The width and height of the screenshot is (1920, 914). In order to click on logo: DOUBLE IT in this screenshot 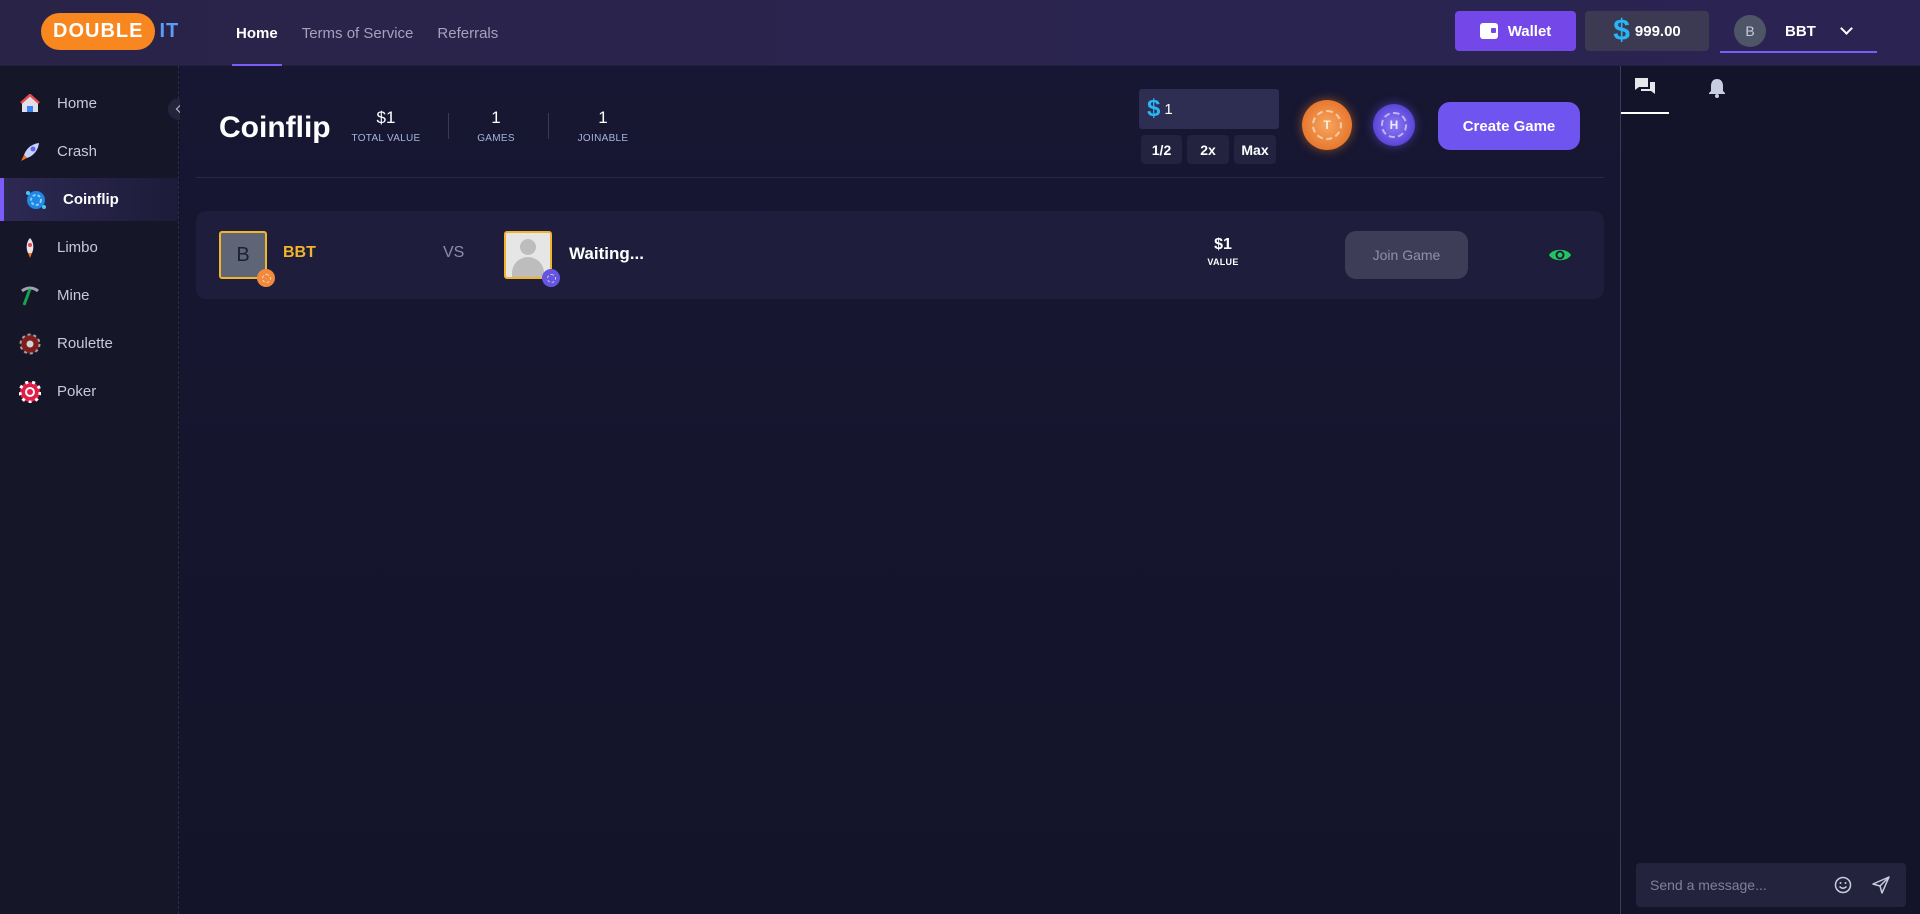, I will do `click(110, 31)`.